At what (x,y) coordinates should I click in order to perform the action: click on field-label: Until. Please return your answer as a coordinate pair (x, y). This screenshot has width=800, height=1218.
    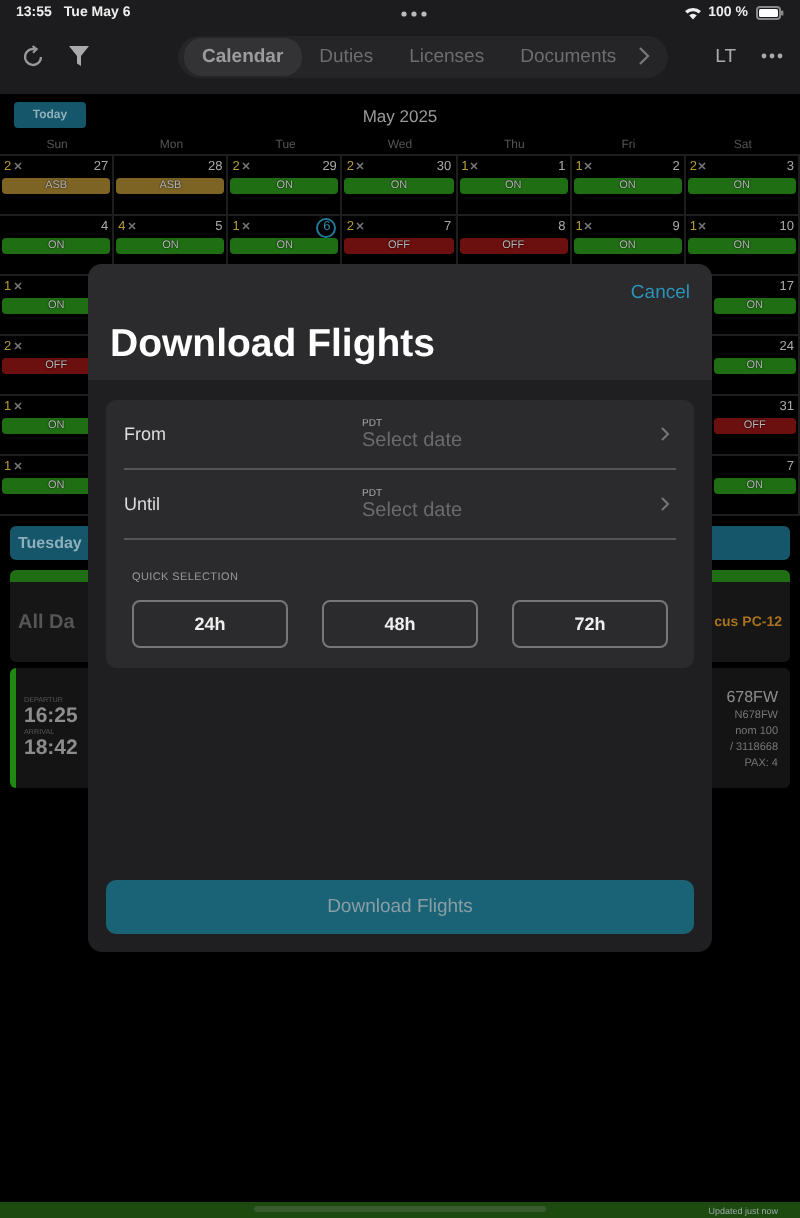
    Looking at the image, I should click on (143, 504).